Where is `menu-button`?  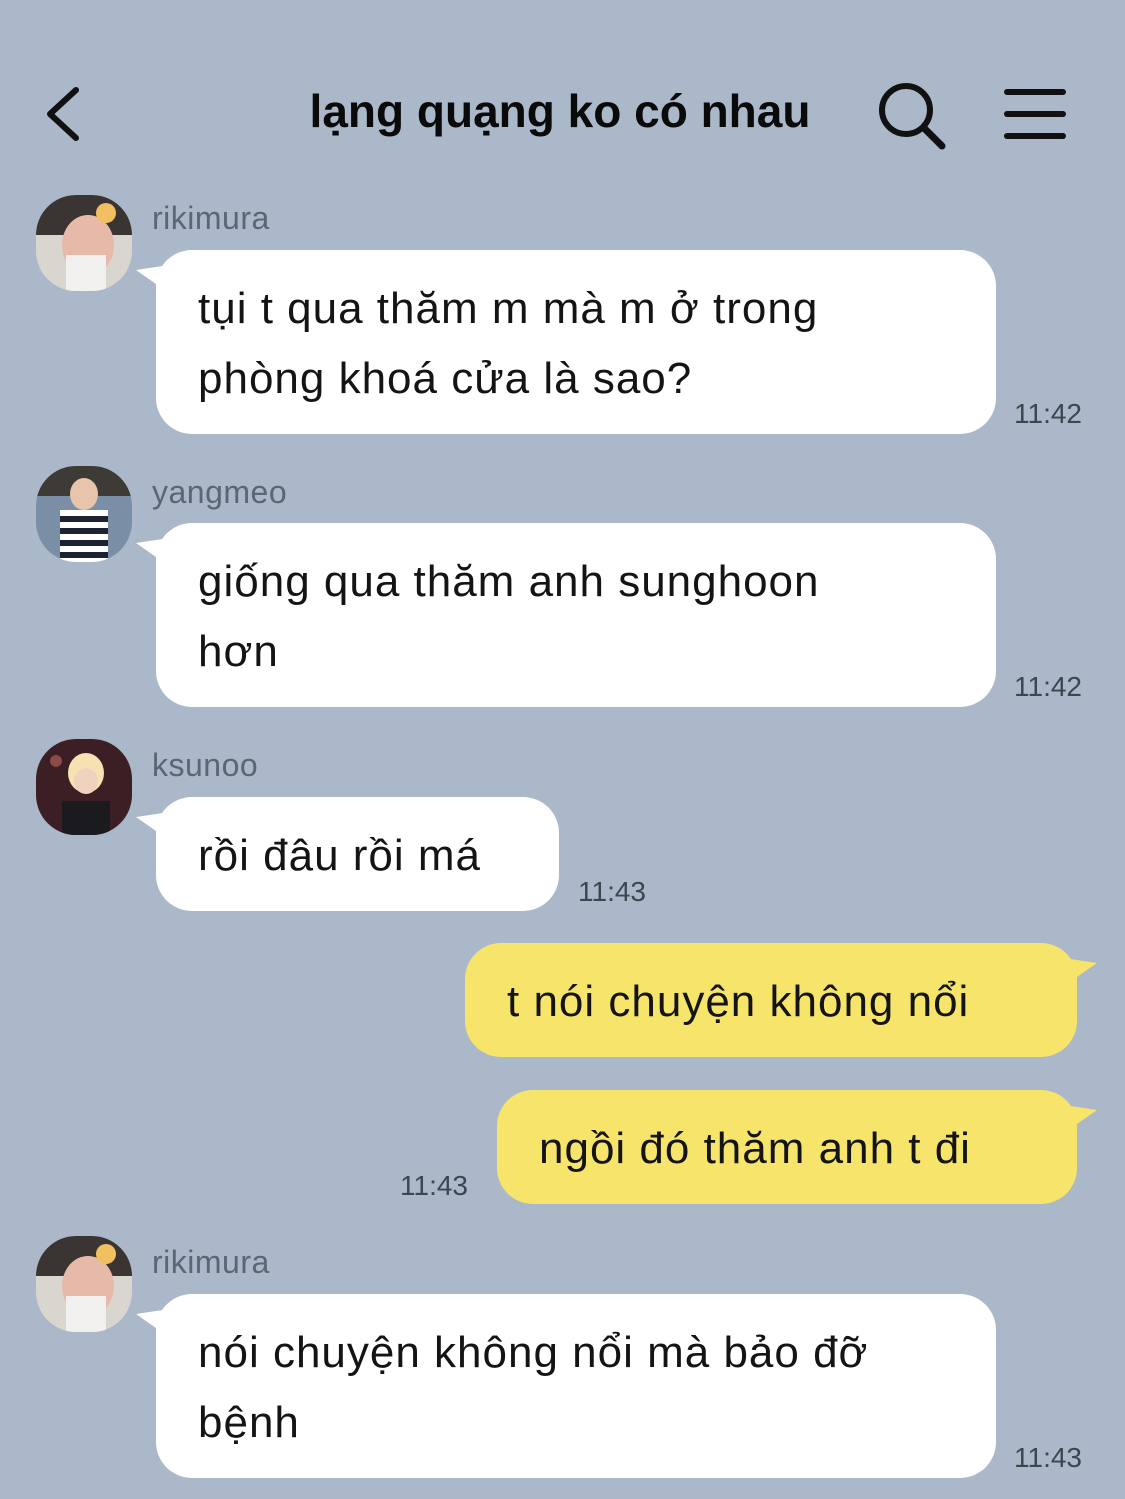 menu-button is located at coordinates (1035, 114).